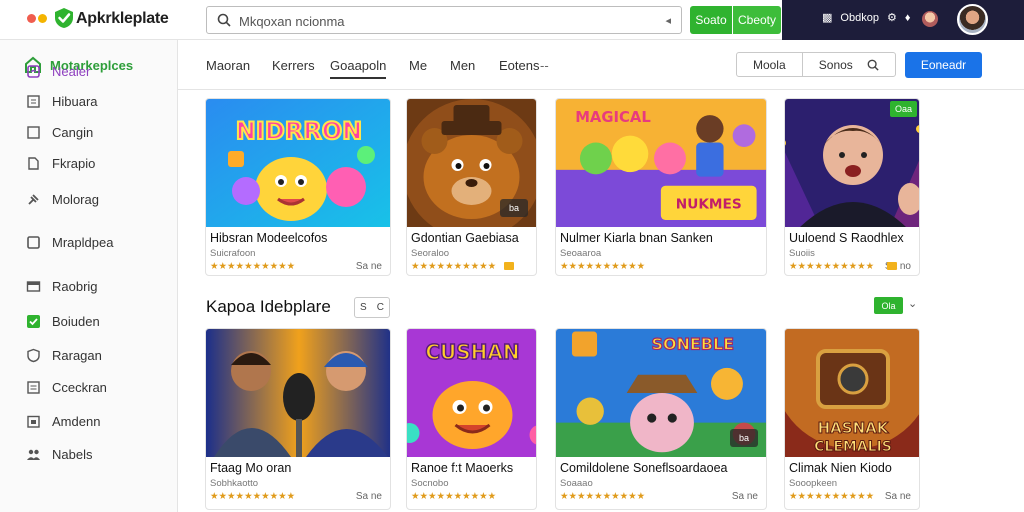 The width and height of the screenshot is (1024, 512). Describe the element at coordinates (930, 19) in the screenshot. I see `status-avatar` at that location.